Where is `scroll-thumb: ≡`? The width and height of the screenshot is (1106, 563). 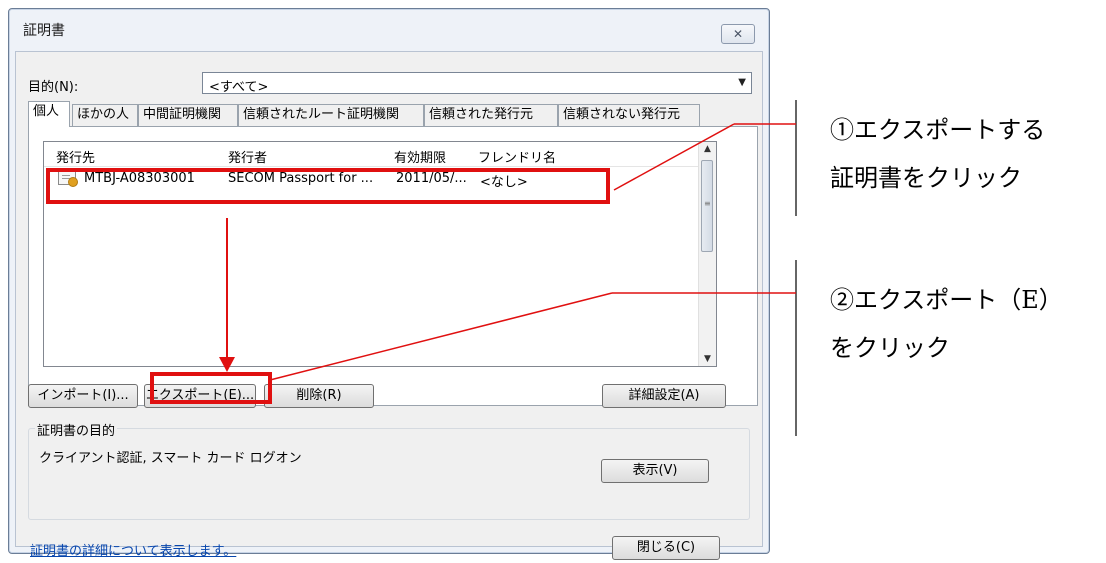
scroll-thumb: ≡ is located at coordinates (707, 206).